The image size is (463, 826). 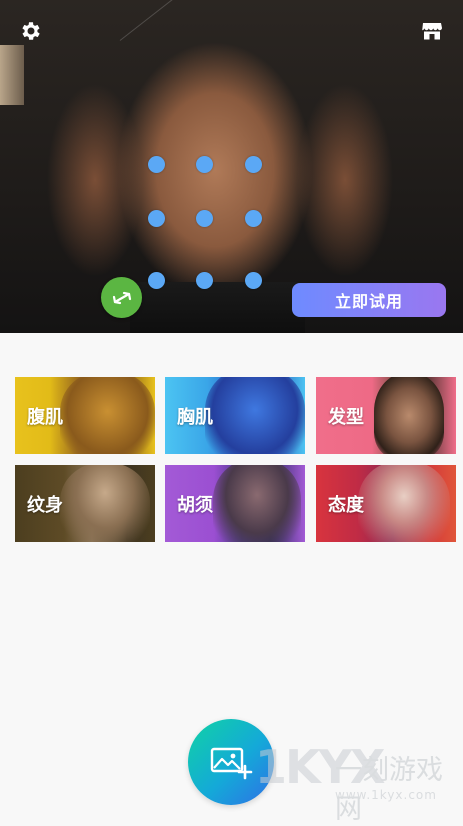 I want to click on watermark-text: 一刻游戏网, so click(x=389, y=790).